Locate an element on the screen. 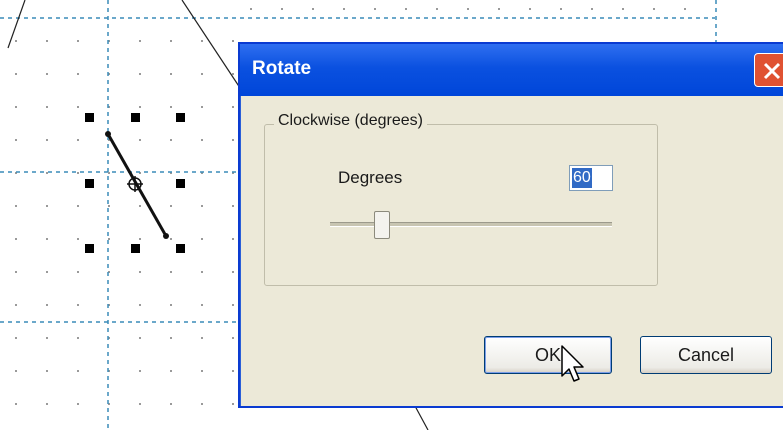  handle-top-left is located at coordinates (89, 117).